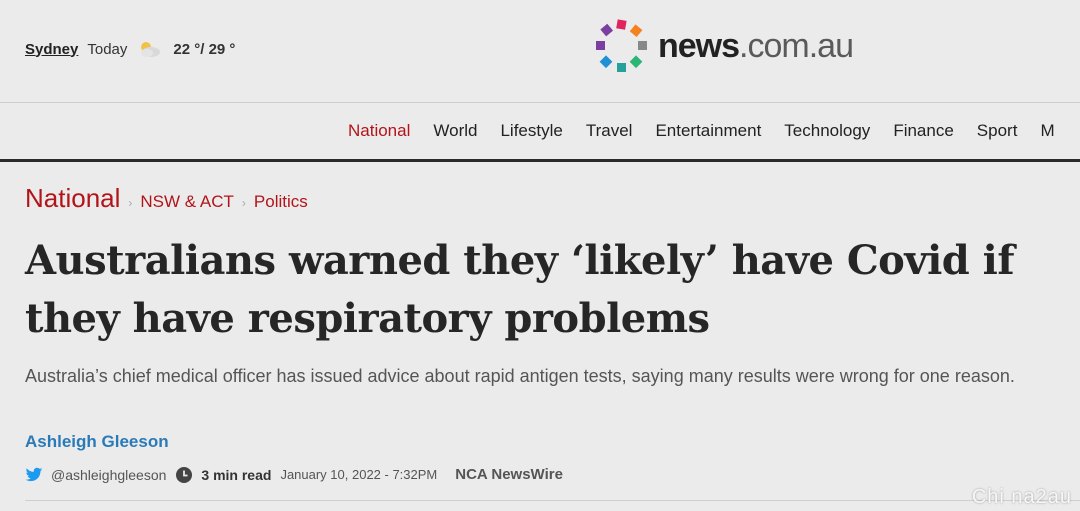  What do you see at coordinates (187, 202) in the screenshot?
I see `breadcrumb-nsw-act: NSW & ACT` at bounding box center [187, 202].